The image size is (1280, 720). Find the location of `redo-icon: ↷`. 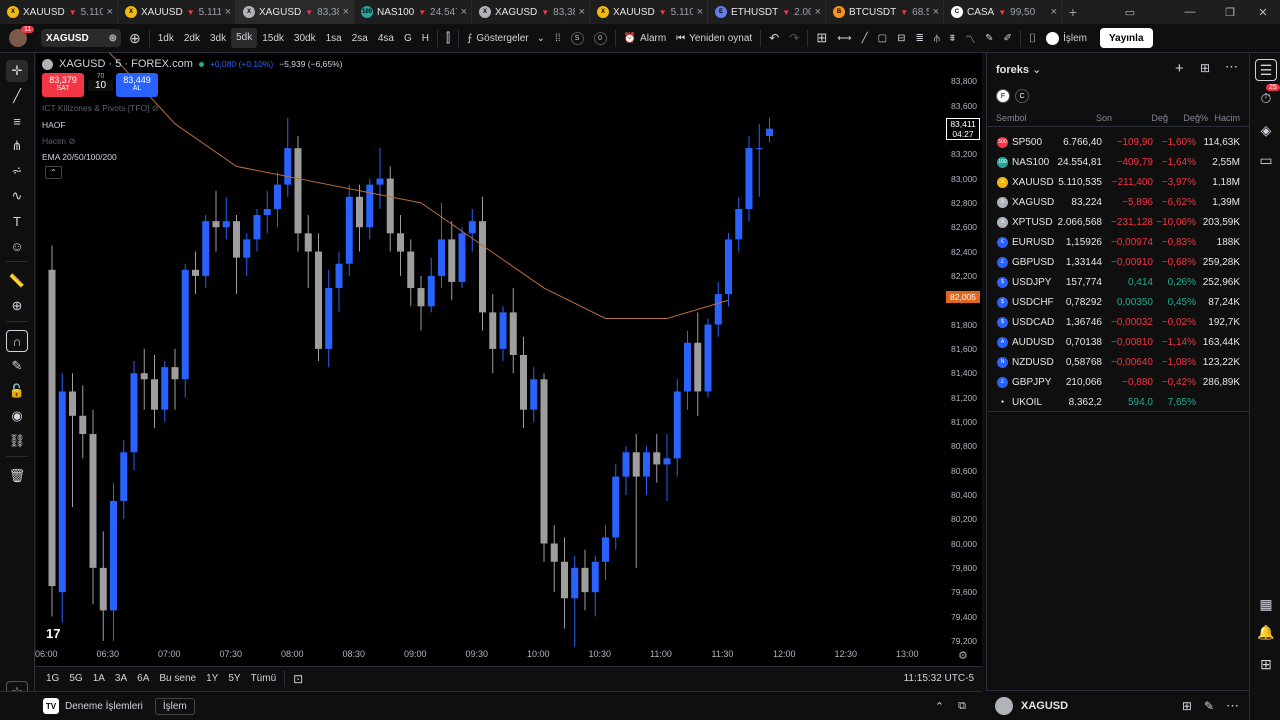

redo-icon: ↷ is located at coordinates (794, 38).